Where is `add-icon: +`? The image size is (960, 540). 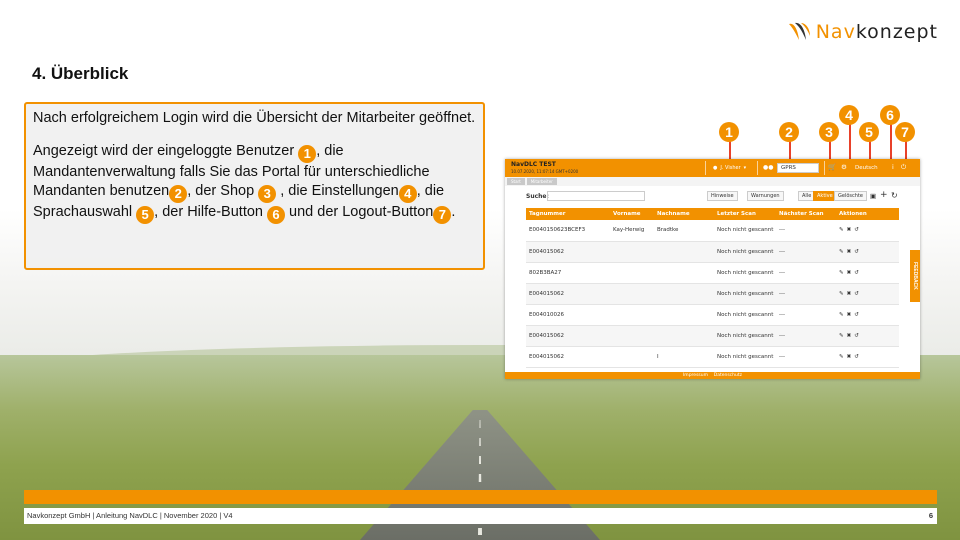 add-icon: + is located at coordinates (884, 195).